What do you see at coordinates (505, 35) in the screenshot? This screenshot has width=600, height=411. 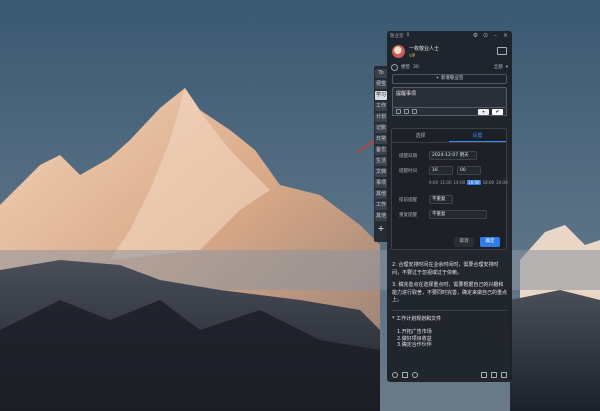 I see `close-icon: ×` at bounding box center [505, 35].